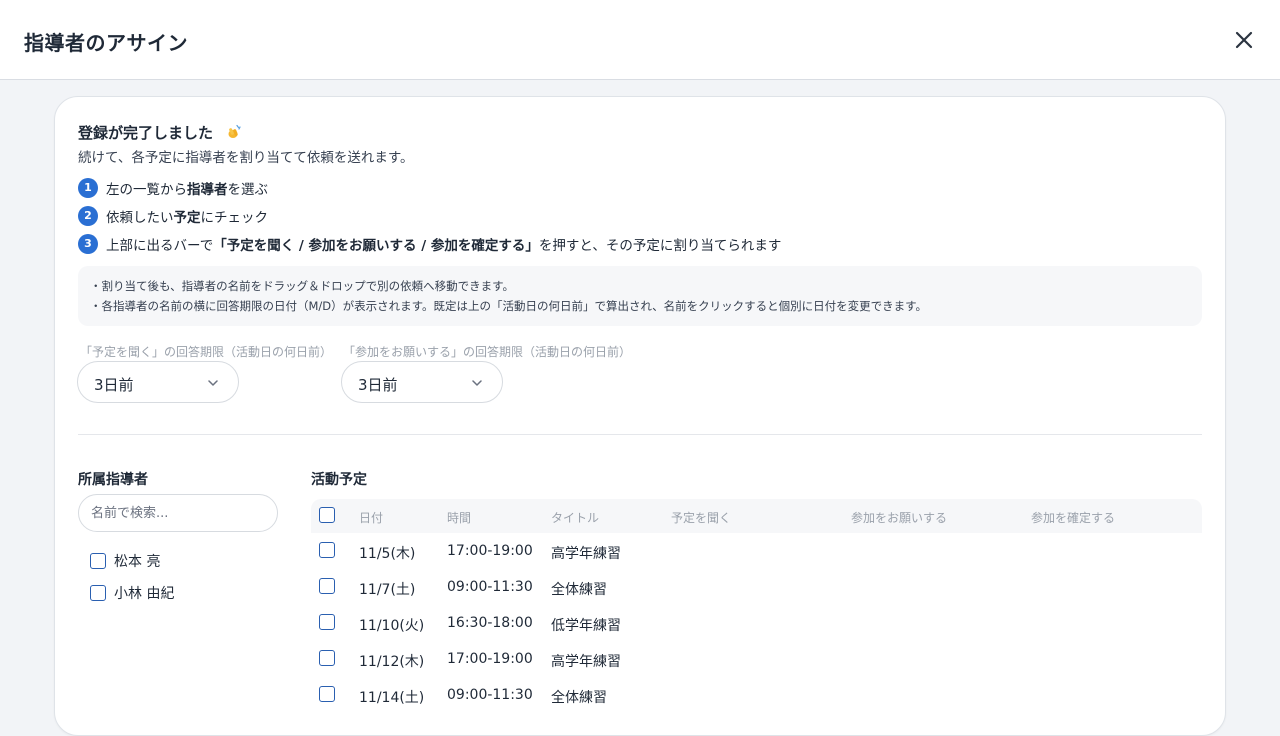 The width and height of the screenshot is (1280, 736). Describe the element at coordinates (206, 352) in the screenshot. I see `ask-deadline-label: 「予定を聞く」の回答期限（活動日の何日前）` at that location.